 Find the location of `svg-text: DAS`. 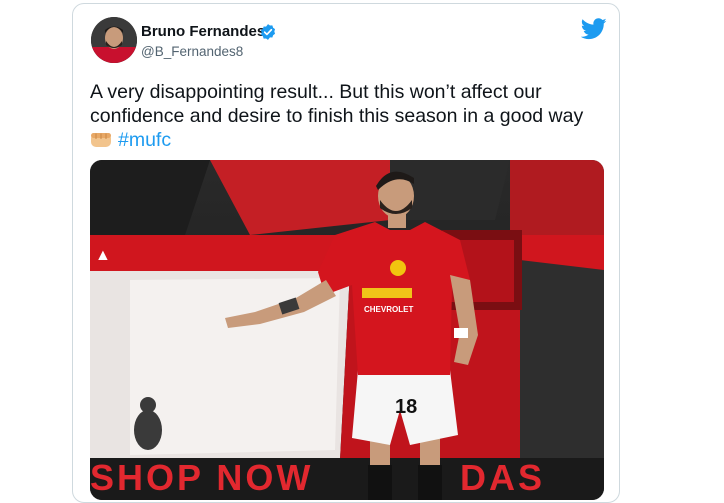

svg-text: DAS is located at coordinates (502, 477).